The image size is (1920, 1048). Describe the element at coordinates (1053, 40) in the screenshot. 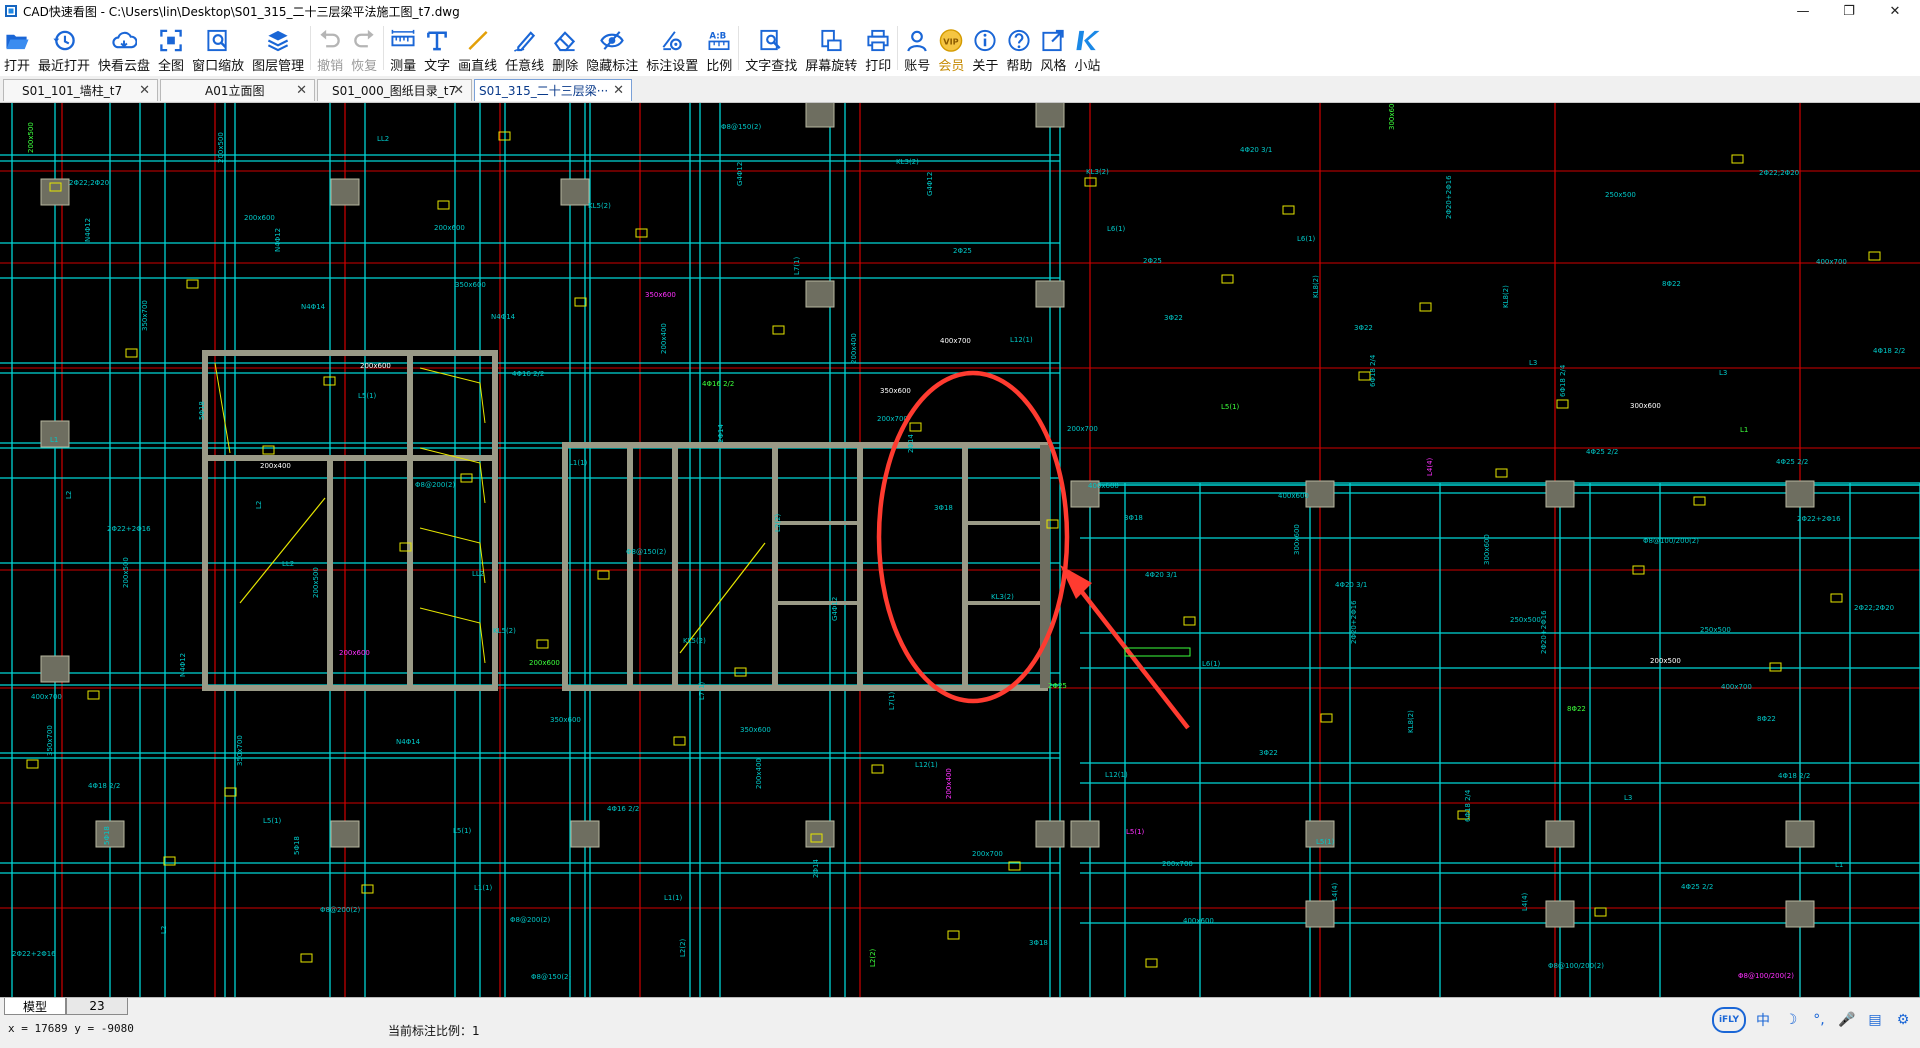

I see `style-share-icon` at that location.